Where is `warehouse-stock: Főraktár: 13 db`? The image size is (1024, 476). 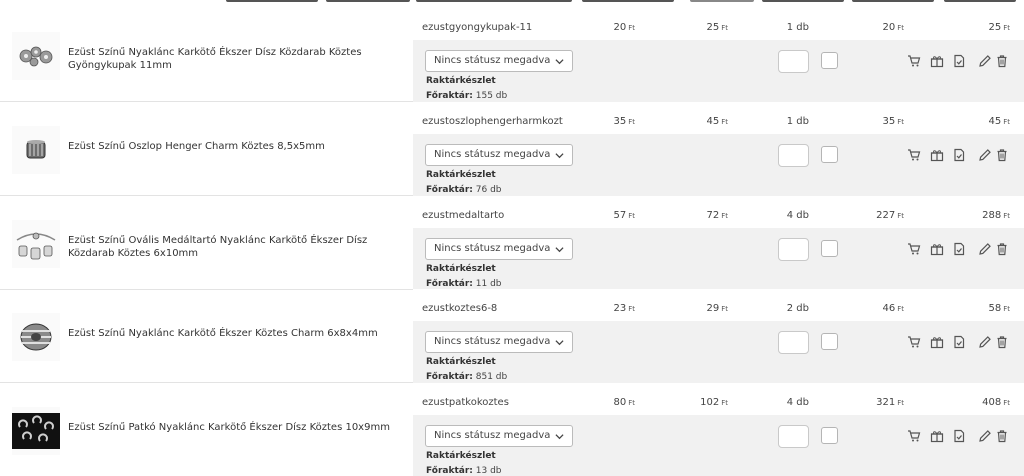
warehouse-stock: Főraktár: 13 db is located at coordinates (464, 471).